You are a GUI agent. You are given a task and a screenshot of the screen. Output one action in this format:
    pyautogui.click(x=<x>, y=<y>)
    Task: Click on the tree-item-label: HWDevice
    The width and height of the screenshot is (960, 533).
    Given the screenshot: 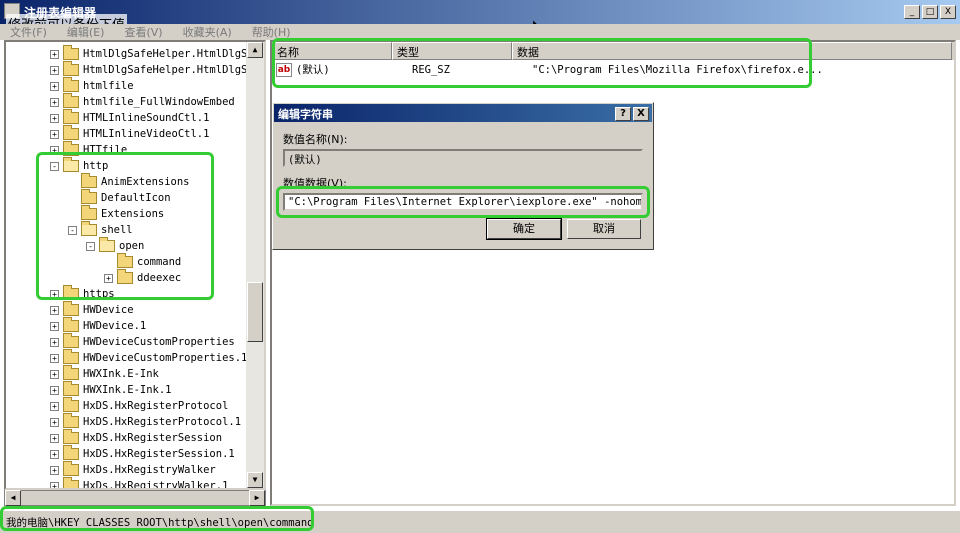 What is the action you would take?
    pyautogui.click(x=108, y=310)
    